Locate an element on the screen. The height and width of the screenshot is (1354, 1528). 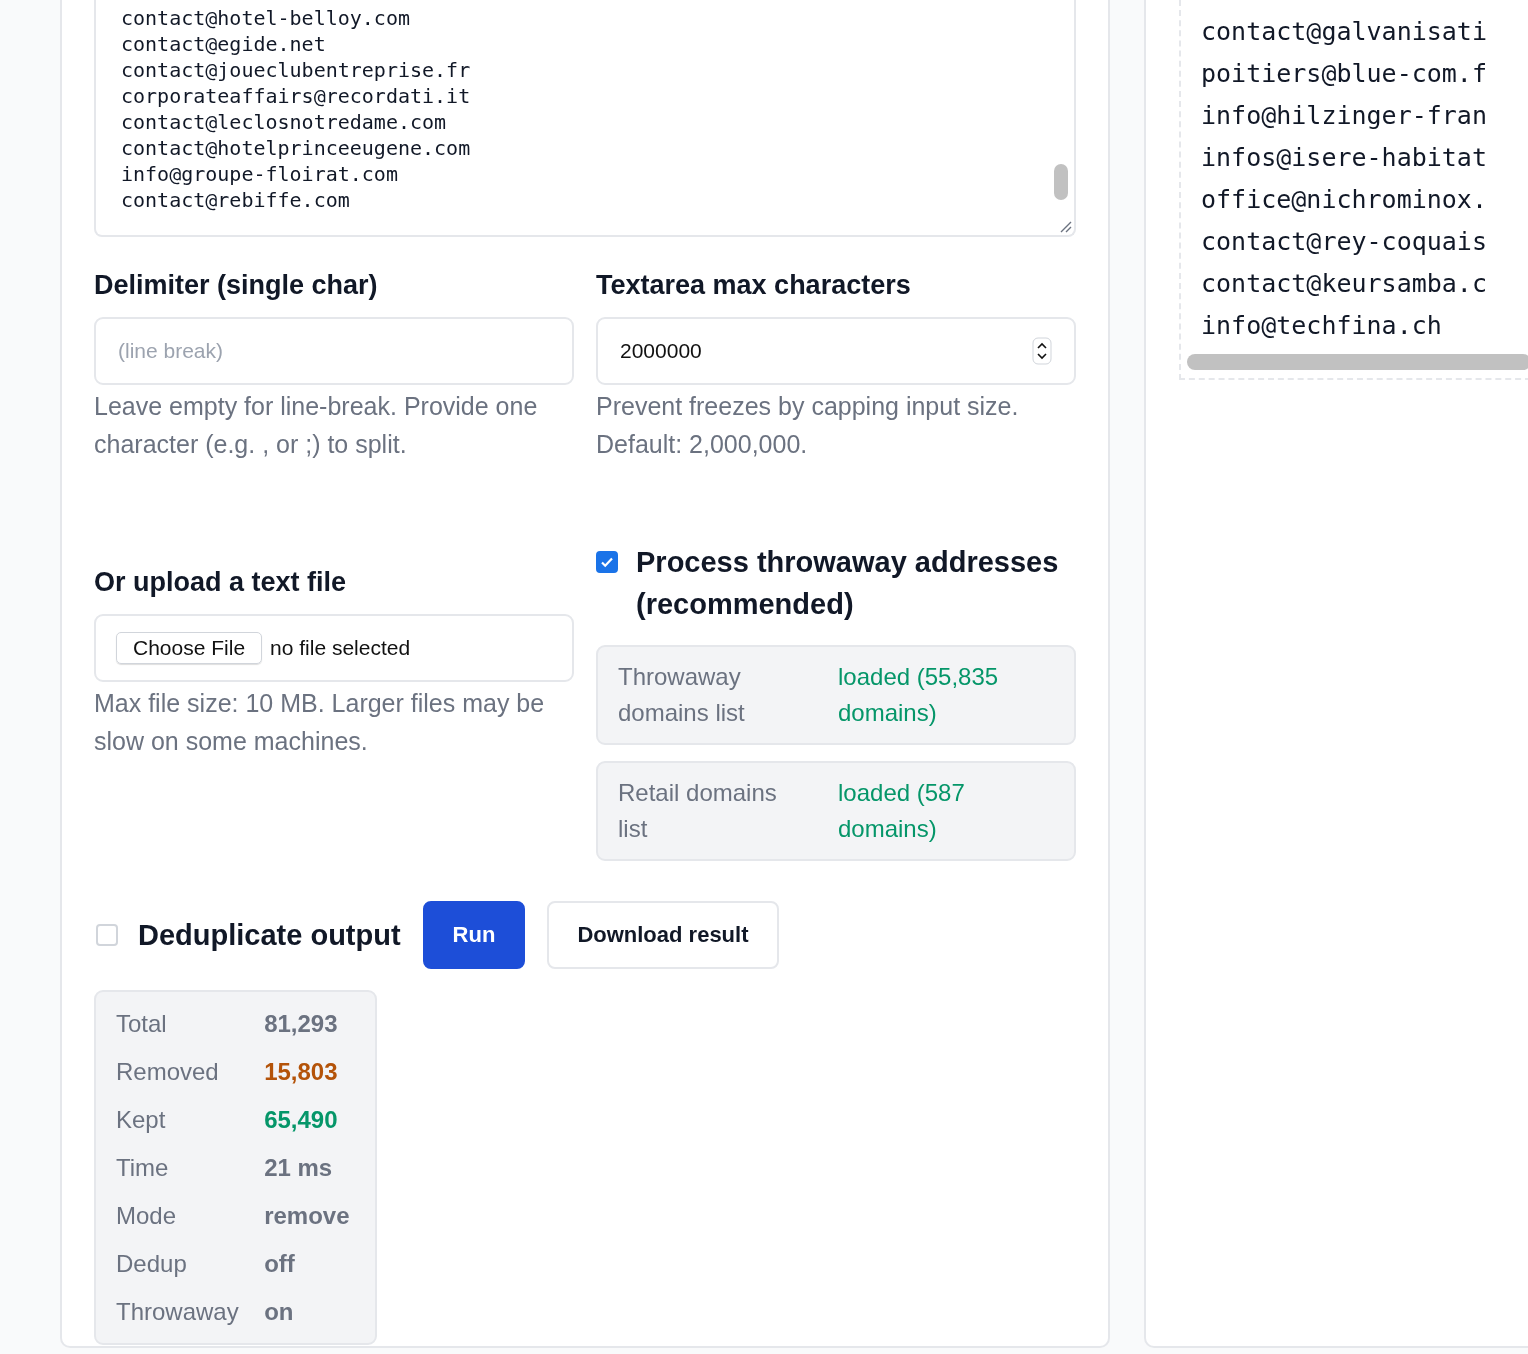
scrollbar-thumb is located at coordinates (1061, 182).